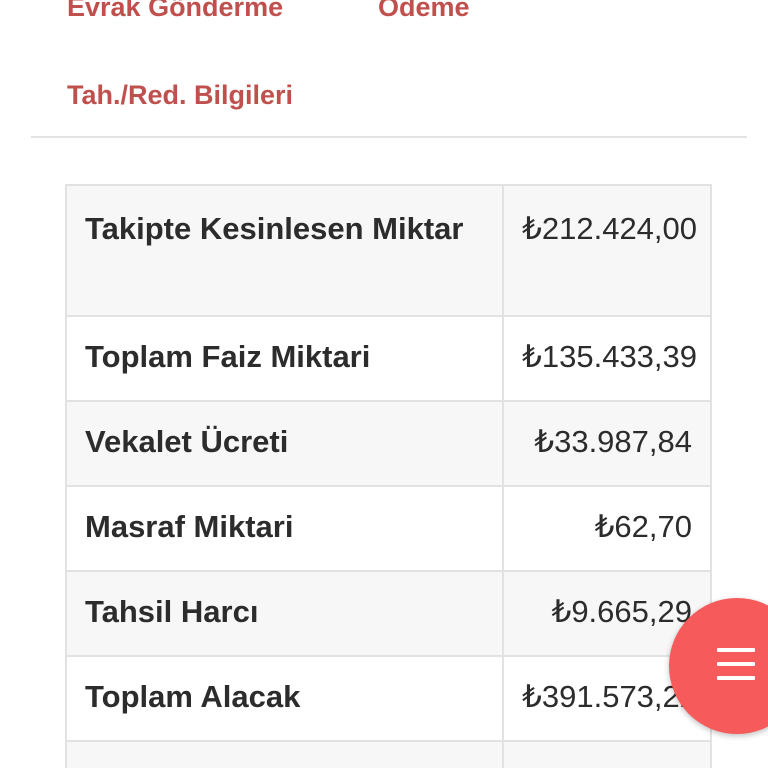  Describe the element at coordinates (607, 358) in the screenshot. I see `row-value: ₺135.433,39` at that location.